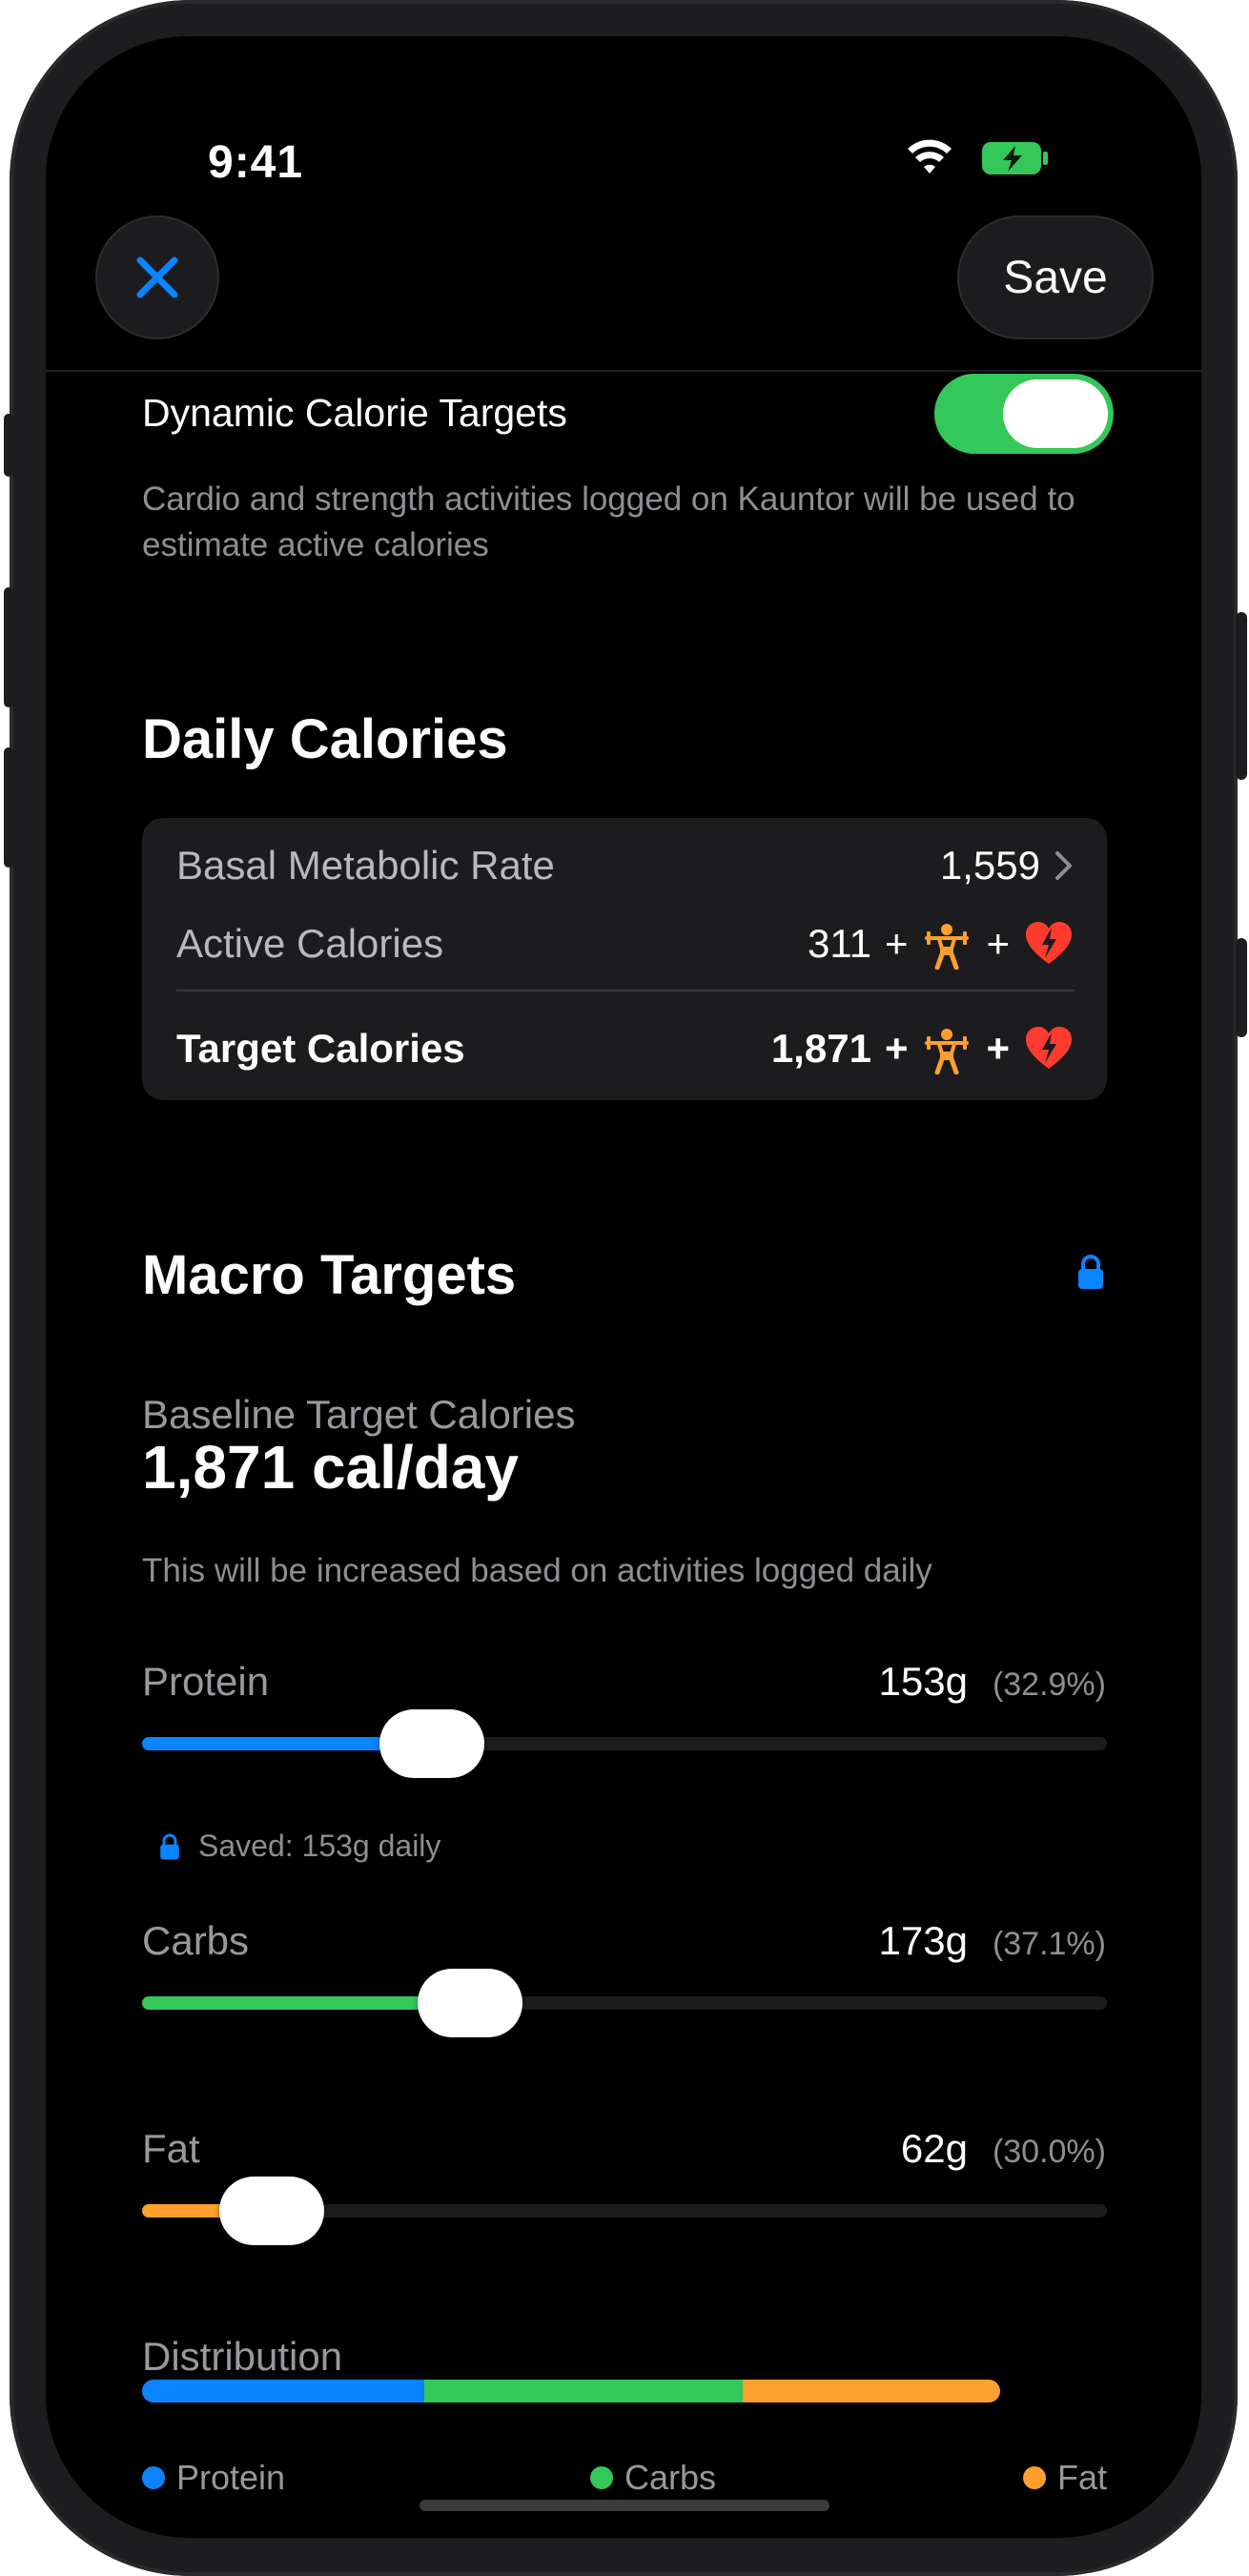  I want to click on close-icon, so click(157, 277).